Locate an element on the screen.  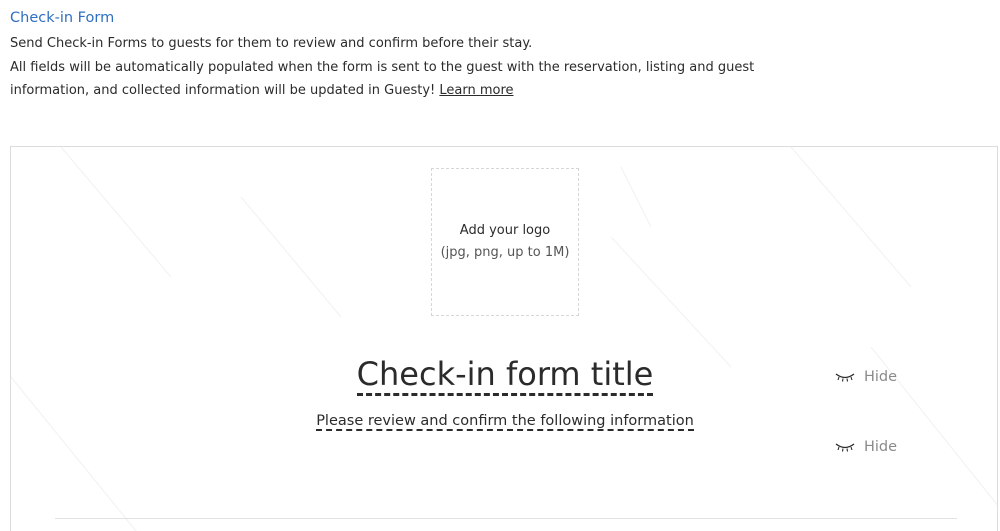
logo-upload-label: Add your logo is located at coordinates (505, 230).